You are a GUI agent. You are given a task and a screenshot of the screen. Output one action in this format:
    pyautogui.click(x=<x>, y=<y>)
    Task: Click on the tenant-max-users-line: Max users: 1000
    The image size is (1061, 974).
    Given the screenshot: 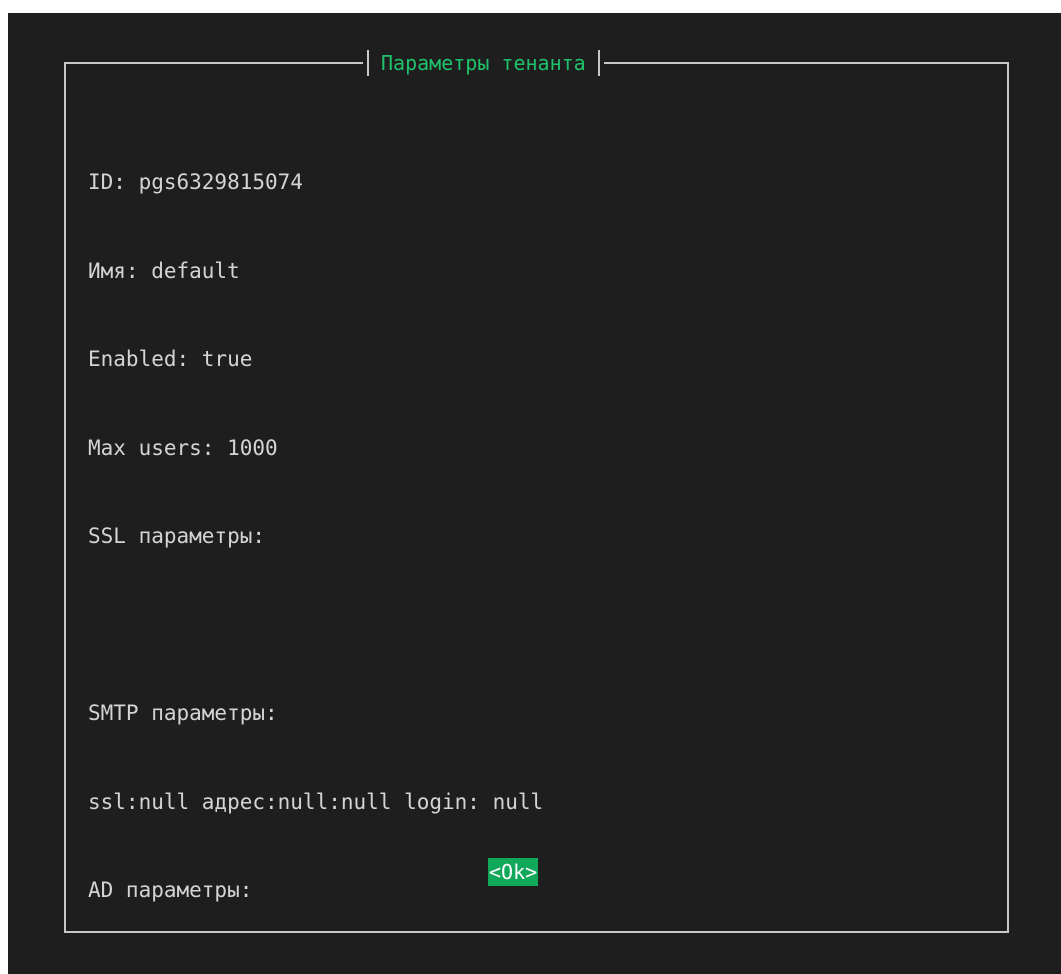 What is the action you would take?
    pyautogui.click(x=183, y=447)
    